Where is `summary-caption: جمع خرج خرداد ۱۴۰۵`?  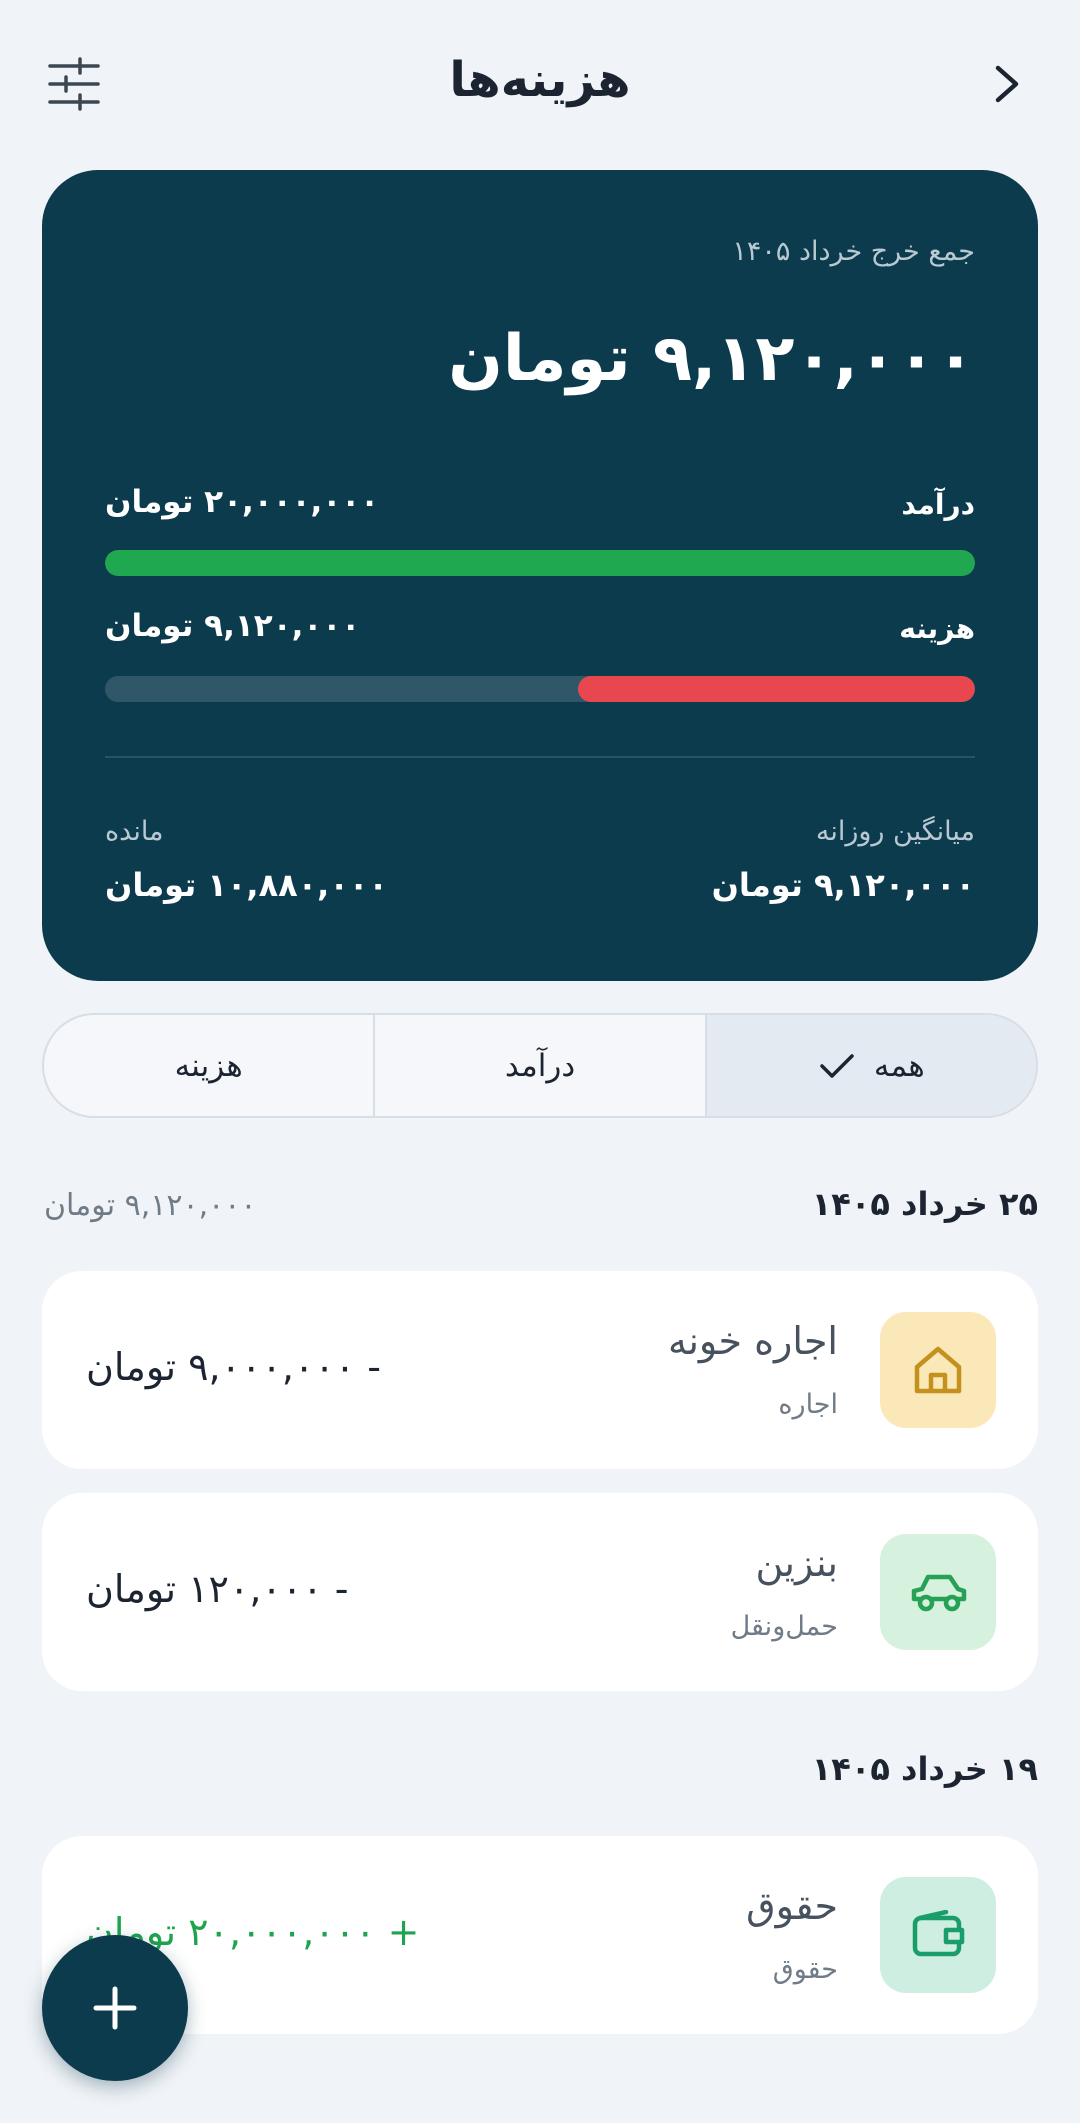
summary-caption: جمع خرج خرداد ۱۴۰۵ is located at coordinates (853, 251).